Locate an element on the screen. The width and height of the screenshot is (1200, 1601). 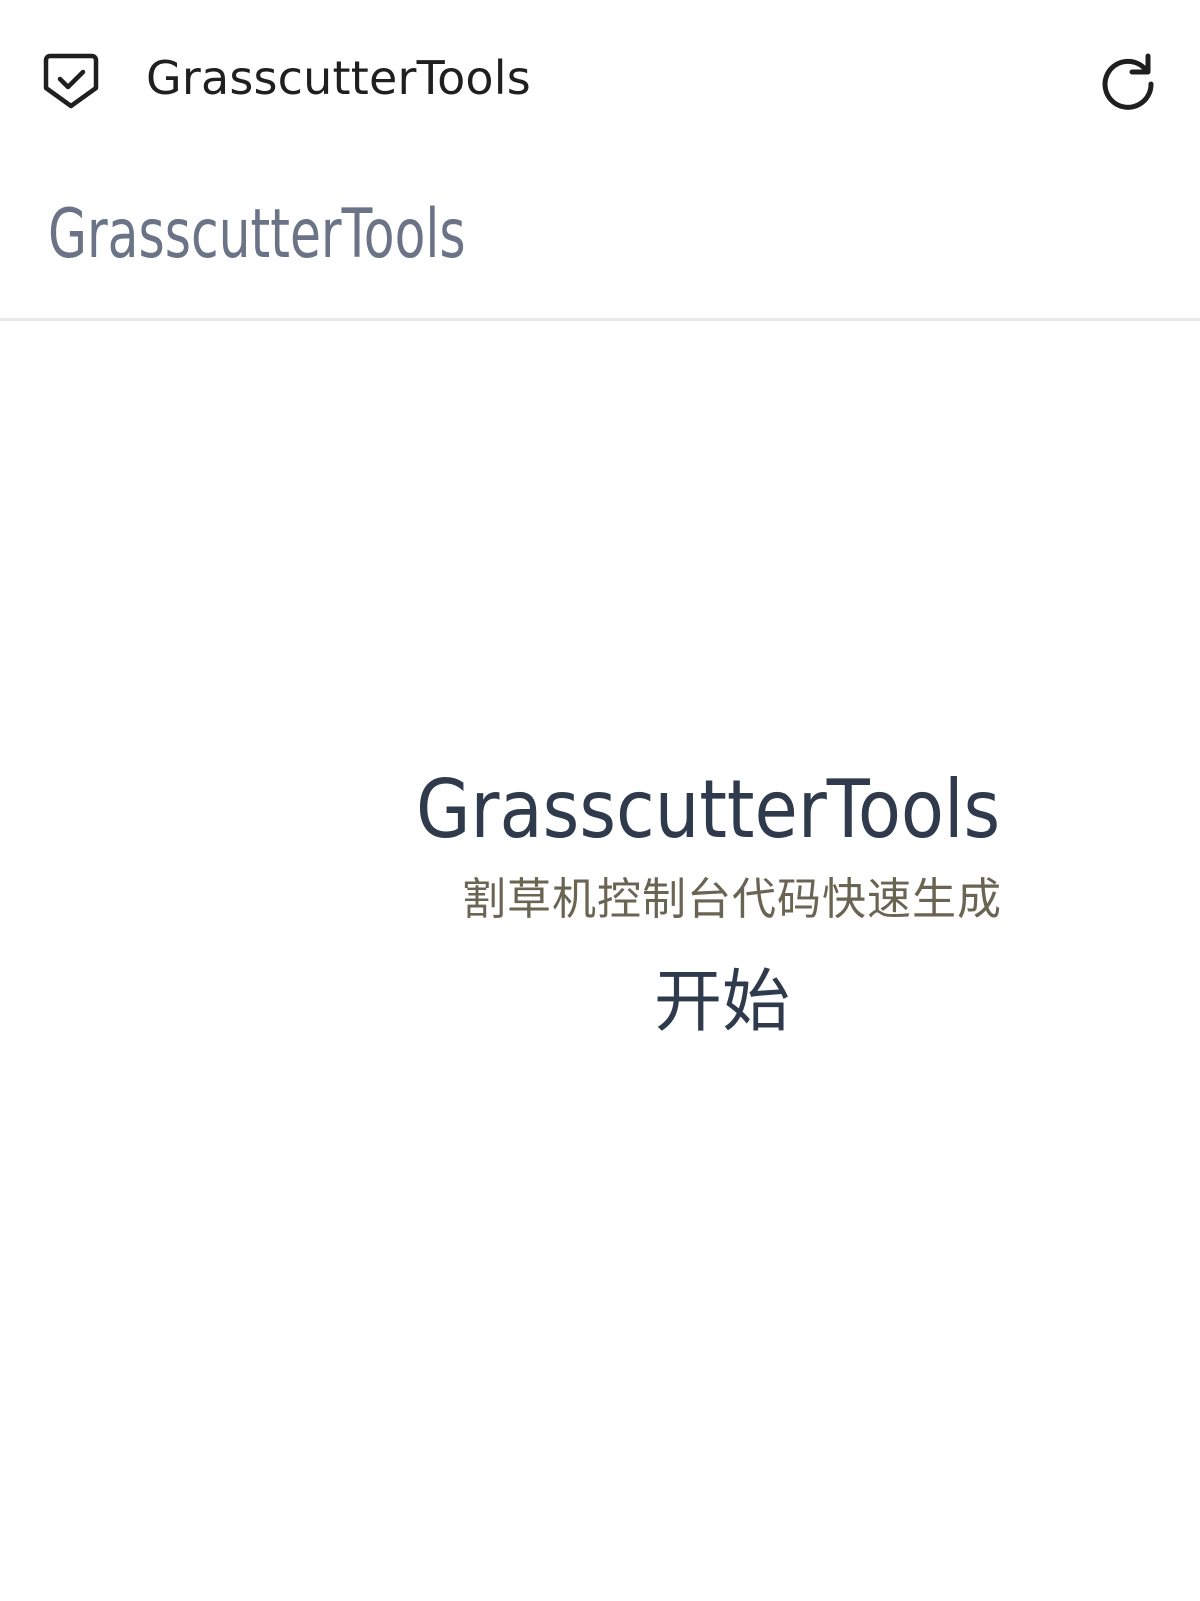
page-title: GrasscutterTools is located at coordinates (257, 234).